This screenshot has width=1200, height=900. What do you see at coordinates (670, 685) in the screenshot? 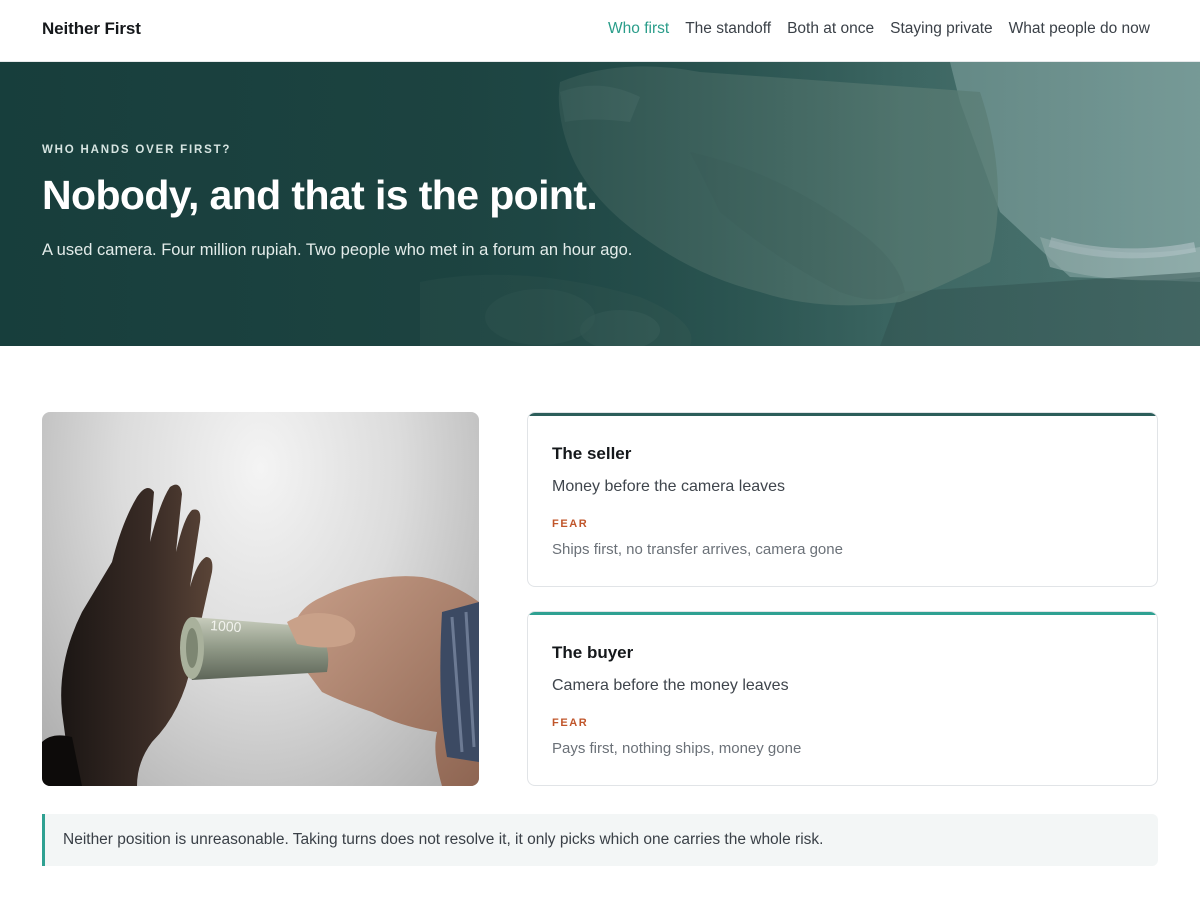
I see `buyer-card-text: Camera before the money leaves` at bounding box center [670, 685].